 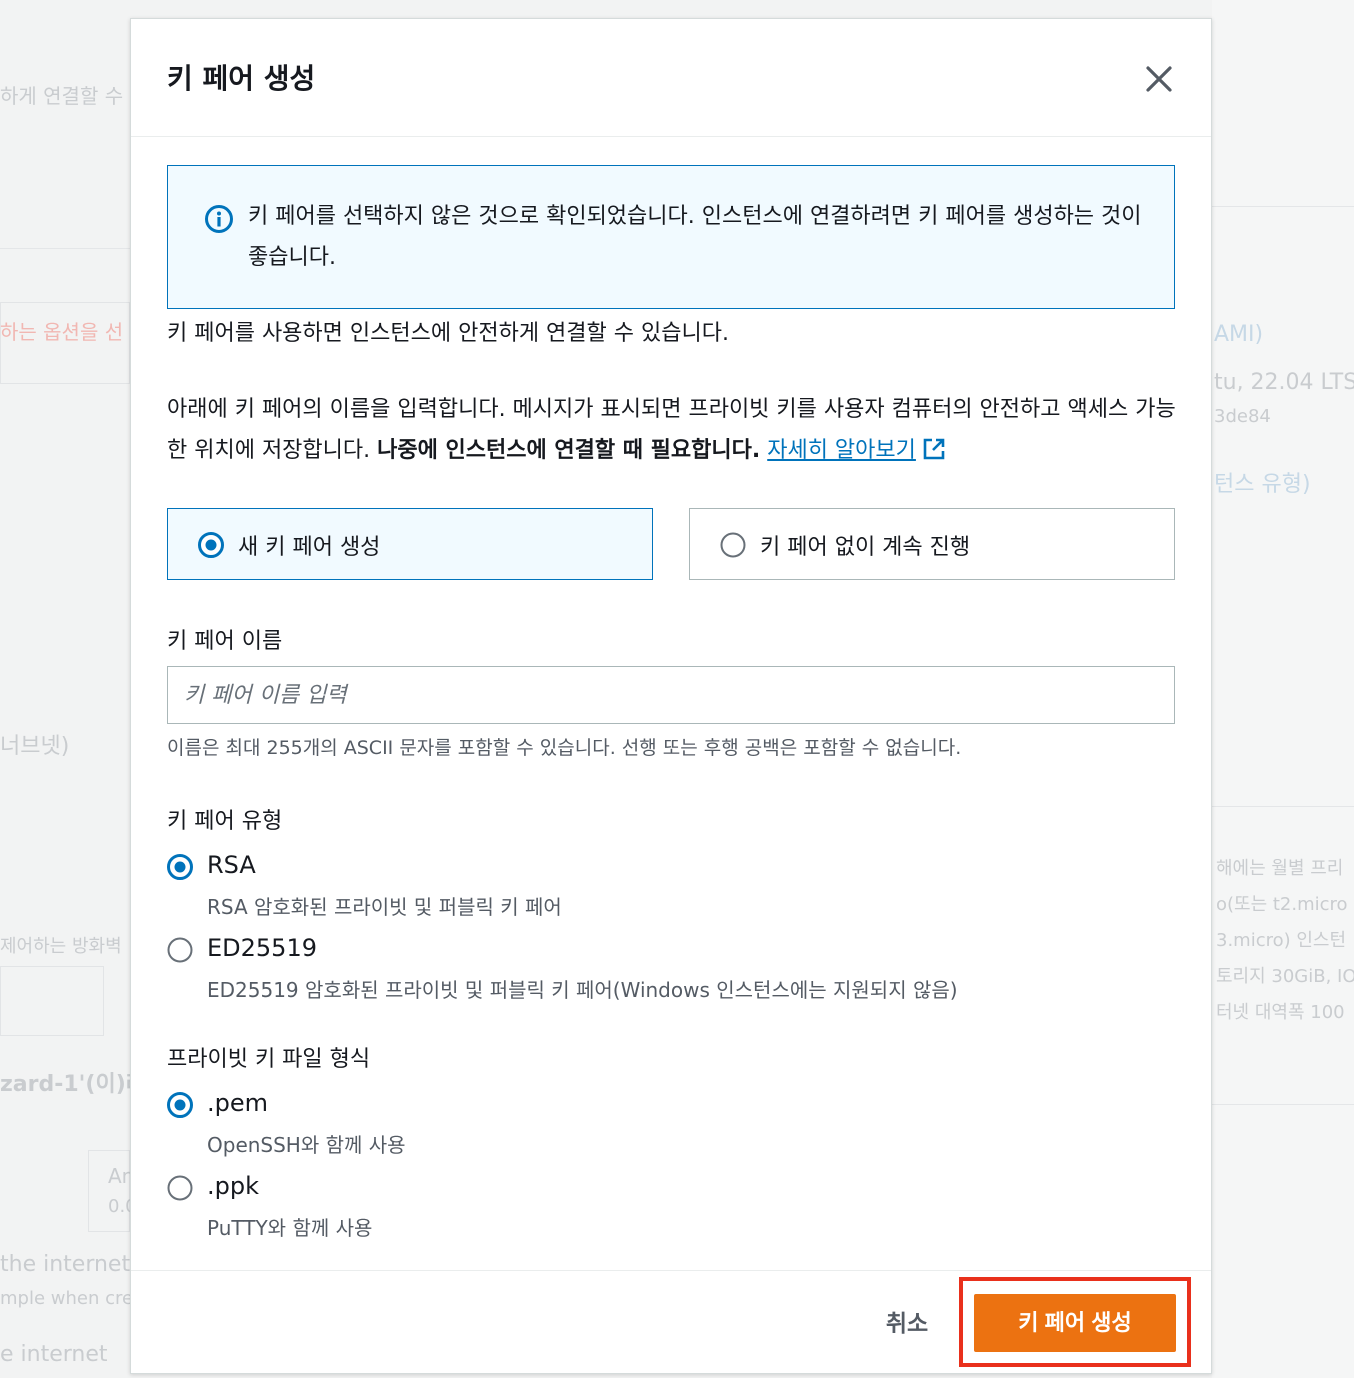 I want to click on cancel-button: 취소, so click(x=907, y=1323).